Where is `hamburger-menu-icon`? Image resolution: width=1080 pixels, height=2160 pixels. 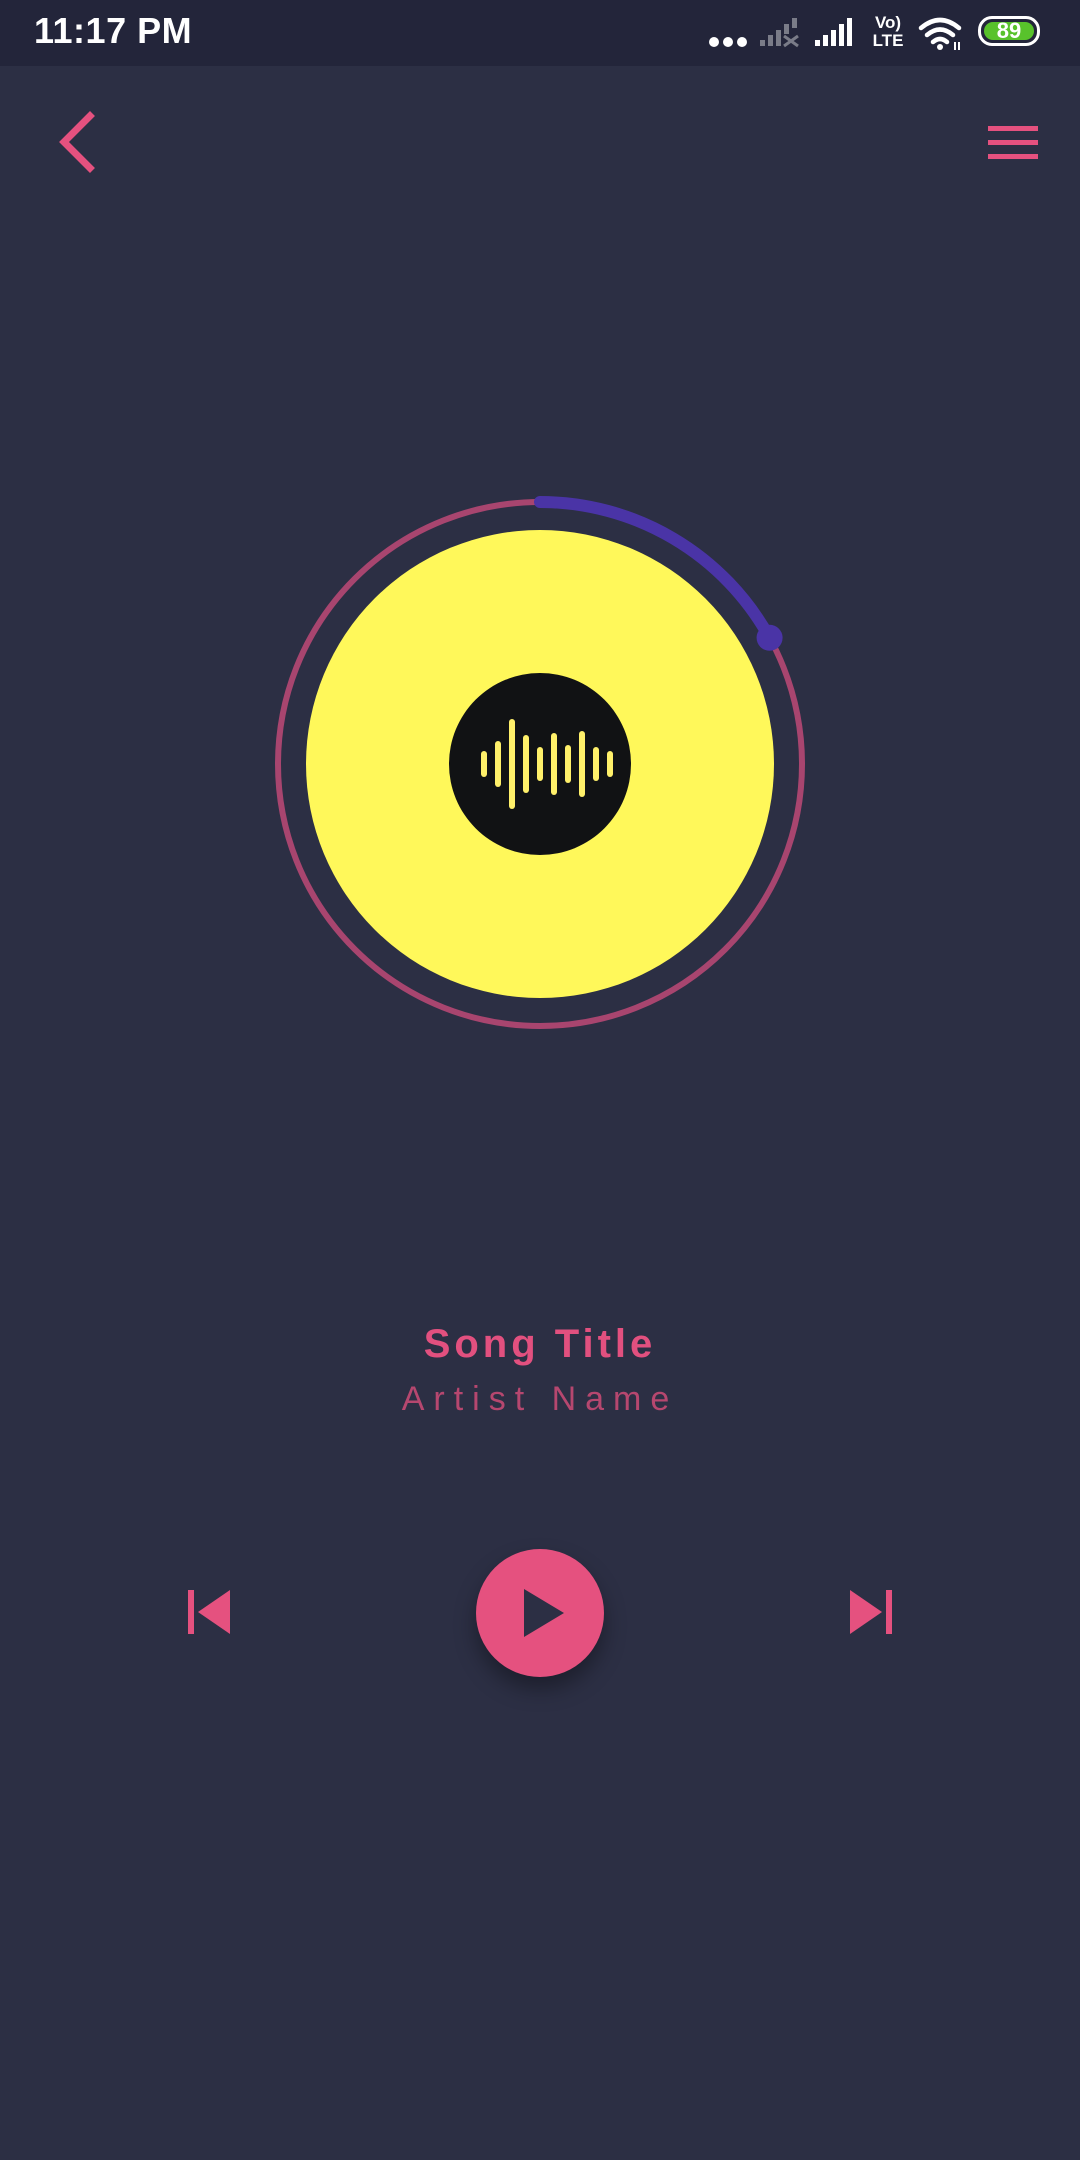
hamburger-menu-icon is located at coordinates (1013, 142).